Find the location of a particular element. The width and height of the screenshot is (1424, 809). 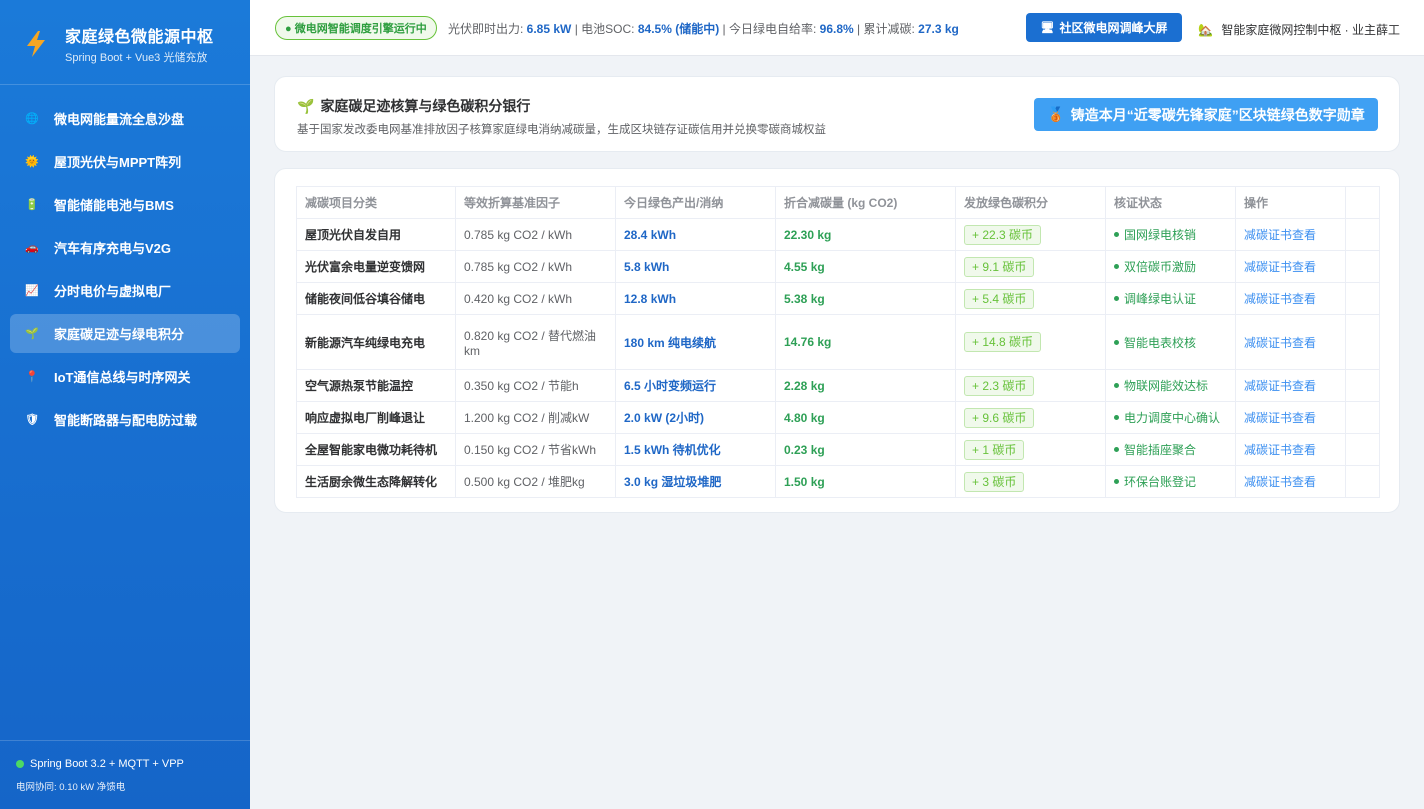

output-cell: 3.0 kg 湿垃圾堆肥 is located at coordinates (695, 481).